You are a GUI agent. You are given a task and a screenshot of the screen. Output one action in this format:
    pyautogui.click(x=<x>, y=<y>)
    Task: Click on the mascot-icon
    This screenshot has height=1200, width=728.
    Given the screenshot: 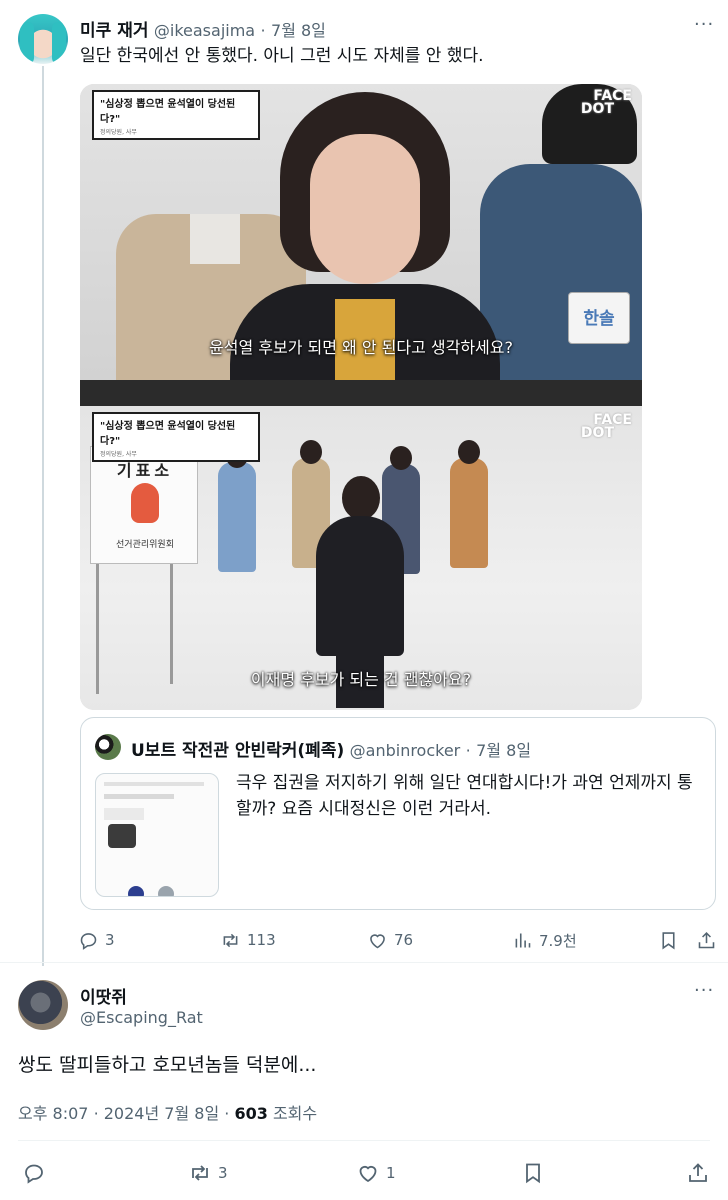 What is the action you would take?
    pyautogui.click(x=145, y=503)
    